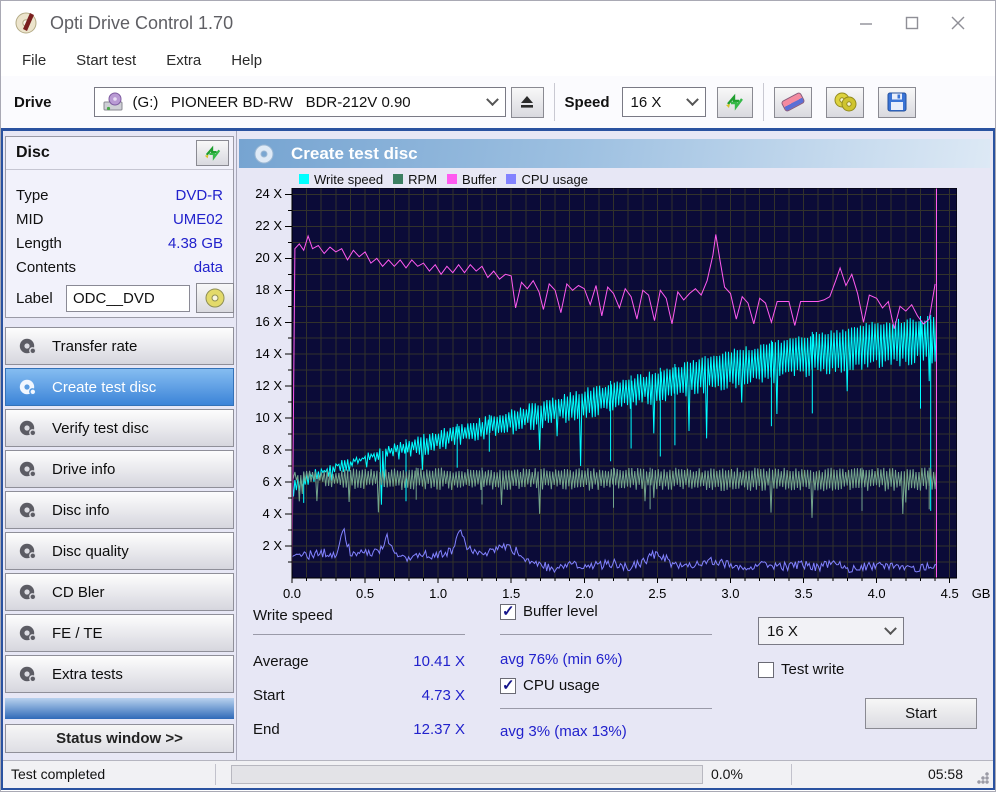  I want to click on refresh-button, so click(734, 102).